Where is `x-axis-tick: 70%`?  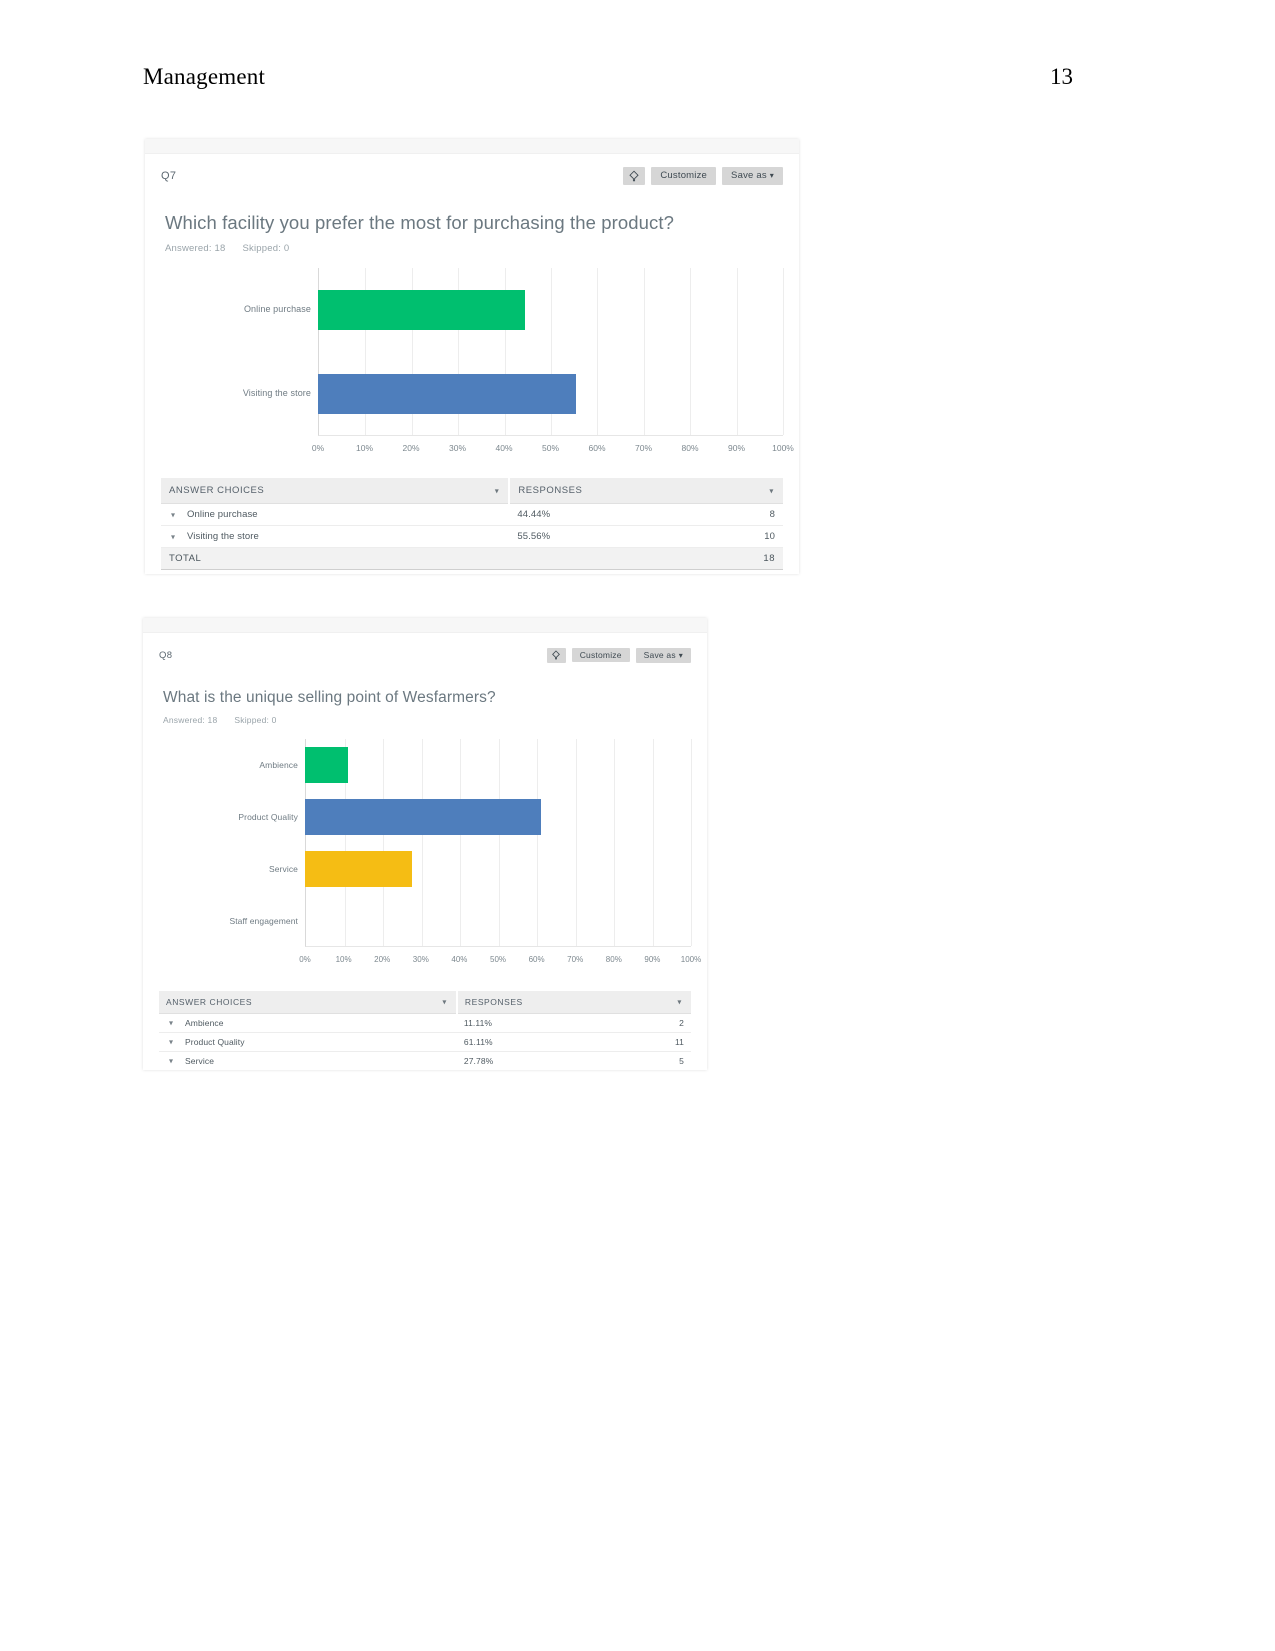
x-axis-tick: 70% is located at coordinates (643, 448).